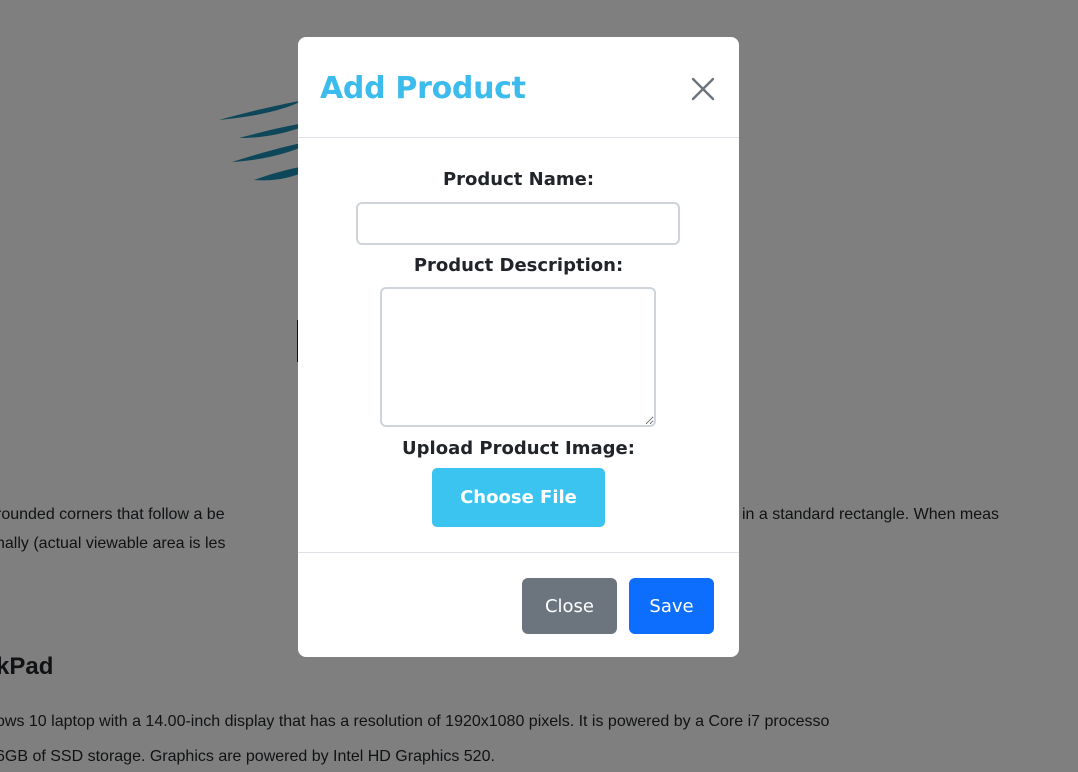  Describe the element at coordinates (671, 606) in the screenshot. I see `save-button: Save` at that location.